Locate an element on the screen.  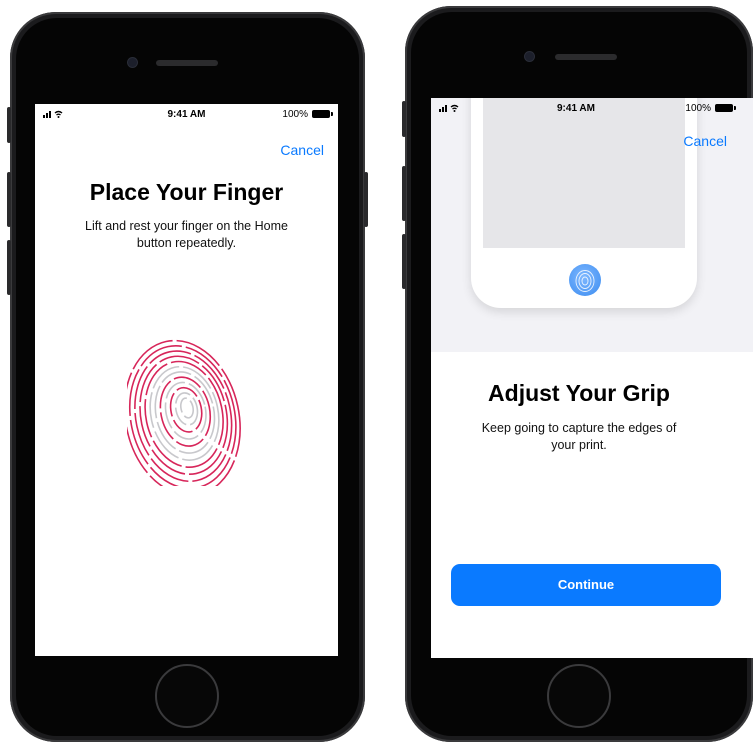
fingerprint-icon is located at coordinates (185, 411).